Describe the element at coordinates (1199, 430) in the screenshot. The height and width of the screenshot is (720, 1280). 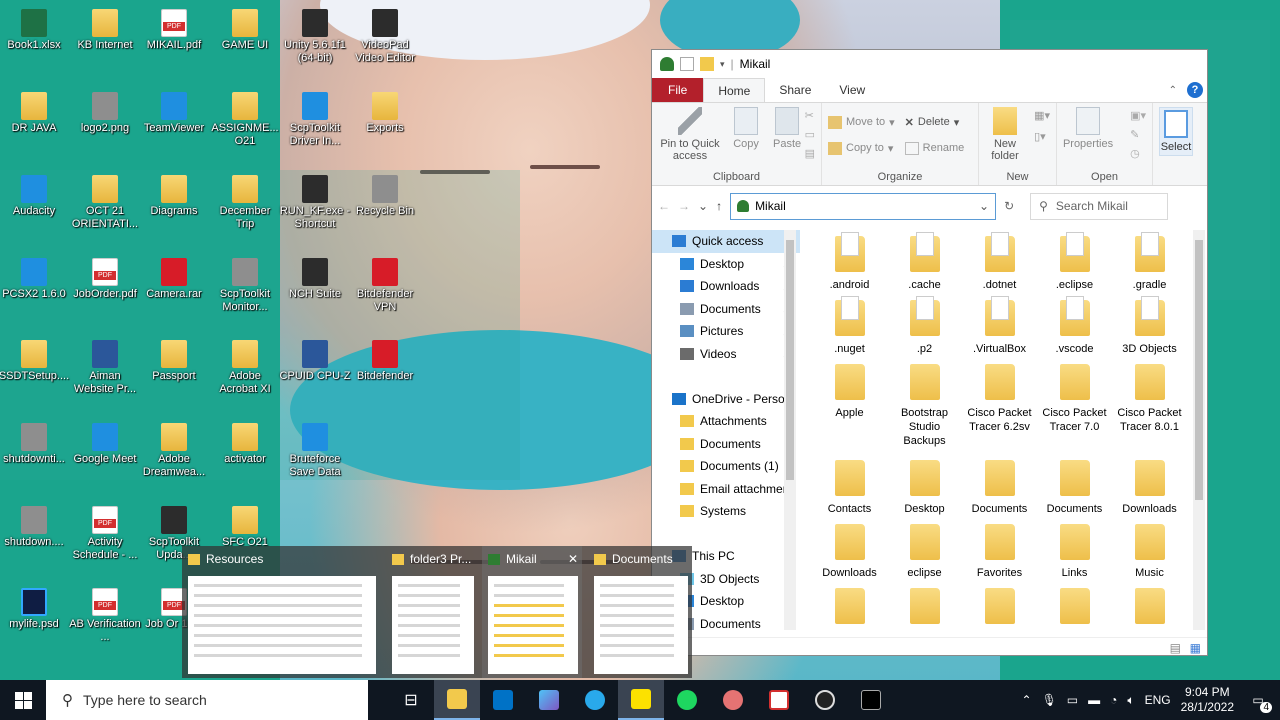
I see `content-scrollbar` at that location.